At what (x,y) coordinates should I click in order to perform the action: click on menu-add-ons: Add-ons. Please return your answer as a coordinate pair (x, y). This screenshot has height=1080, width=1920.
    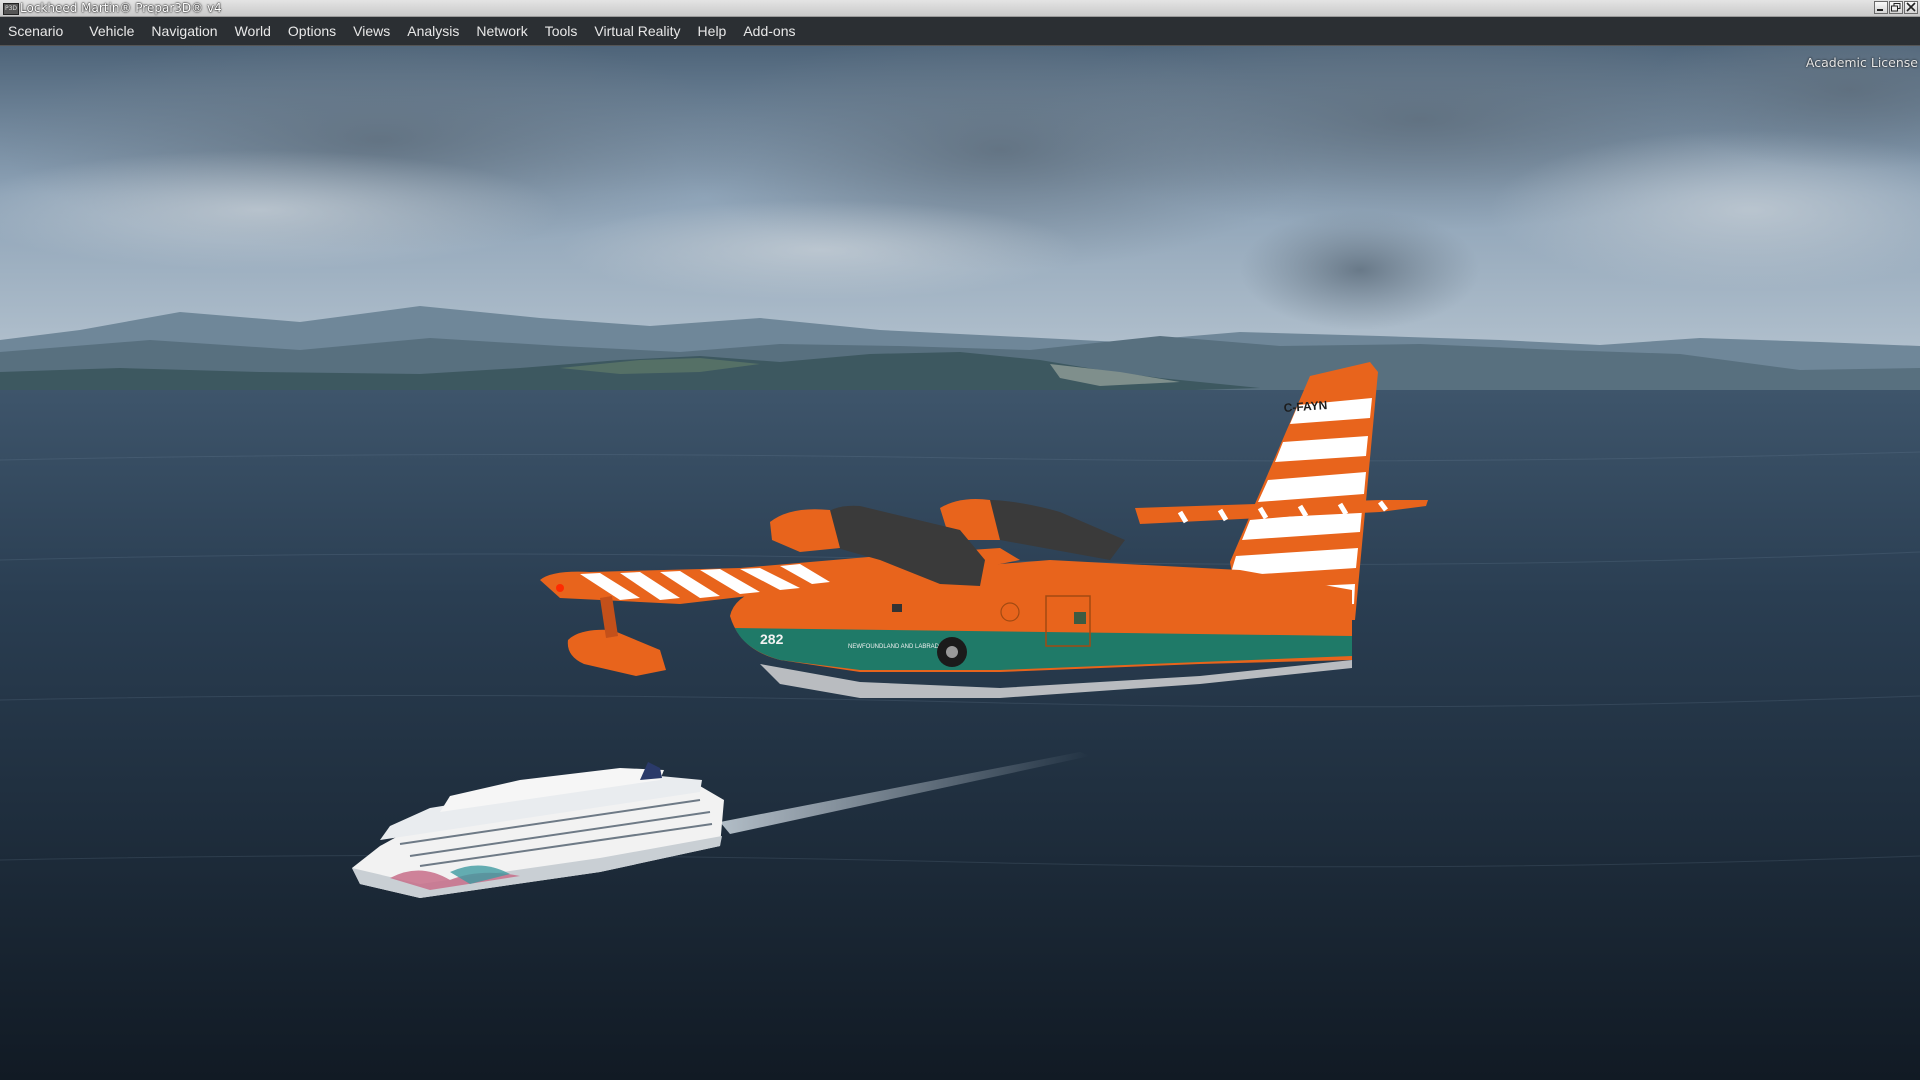
    Looking at the image, I should click on (771, 31).